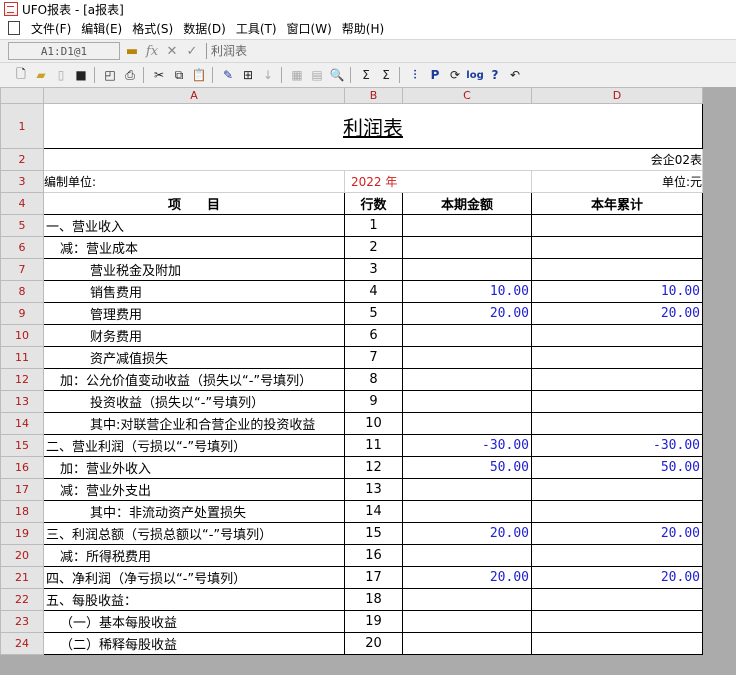 This screenshot has height=675, width=736. Describe the element at coordinates (455, 75) in the screenshot. I see `refresh-icon: ⟳` at that location.